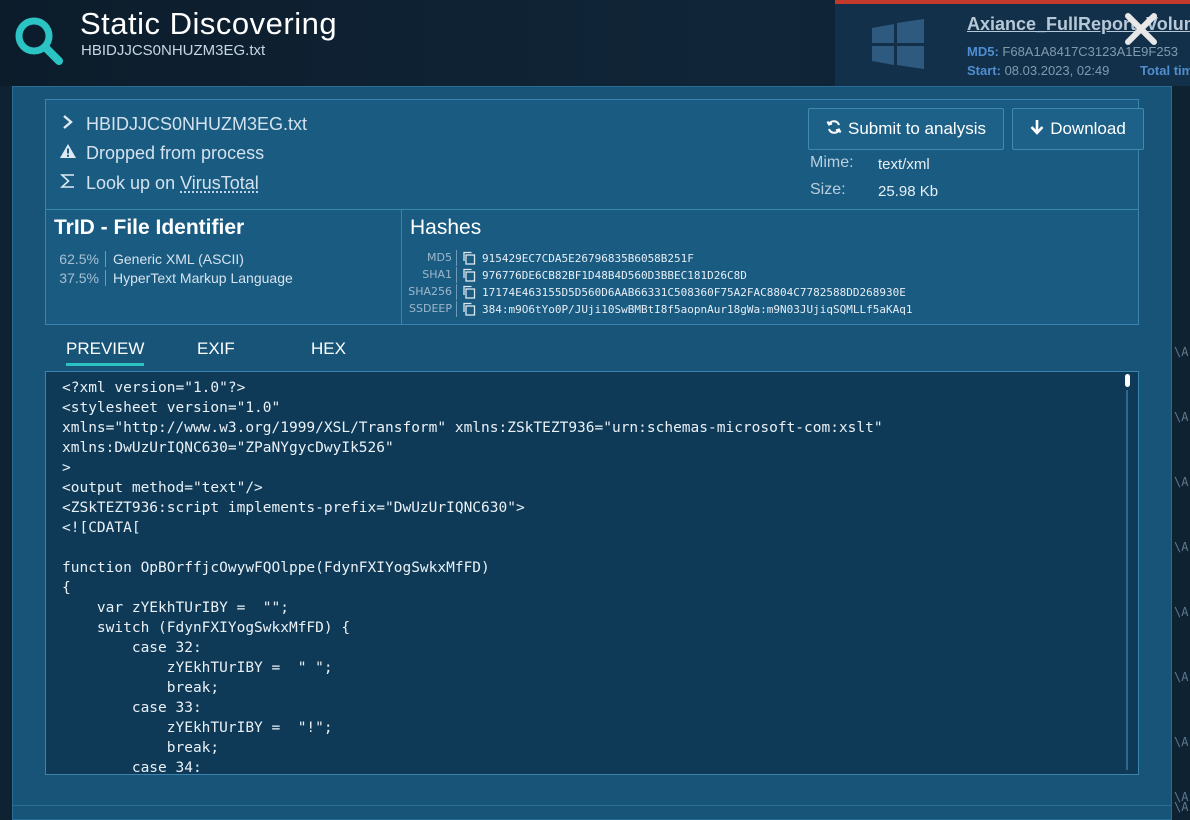 The width and height of the screenshot is (1190, 820). Describe the element at coordinates (68, 124) in the screenshot. I see `chevron-right-icon` at that location.